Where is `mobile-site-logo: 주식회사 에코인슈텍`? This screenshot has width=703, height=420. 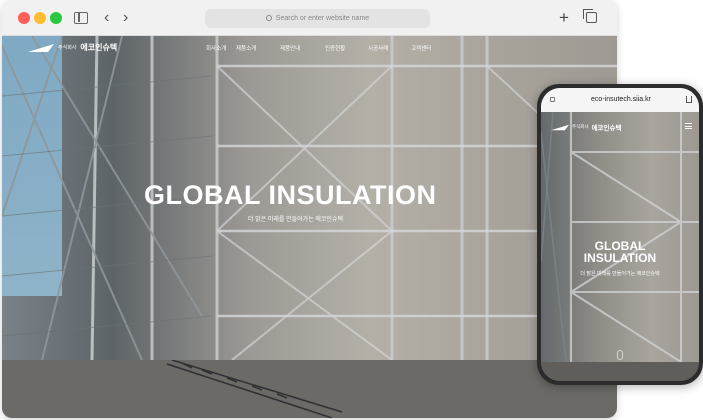
mobile-site-logo: 주식회사 에코인슈텍 is located at coordinates (586, 127).